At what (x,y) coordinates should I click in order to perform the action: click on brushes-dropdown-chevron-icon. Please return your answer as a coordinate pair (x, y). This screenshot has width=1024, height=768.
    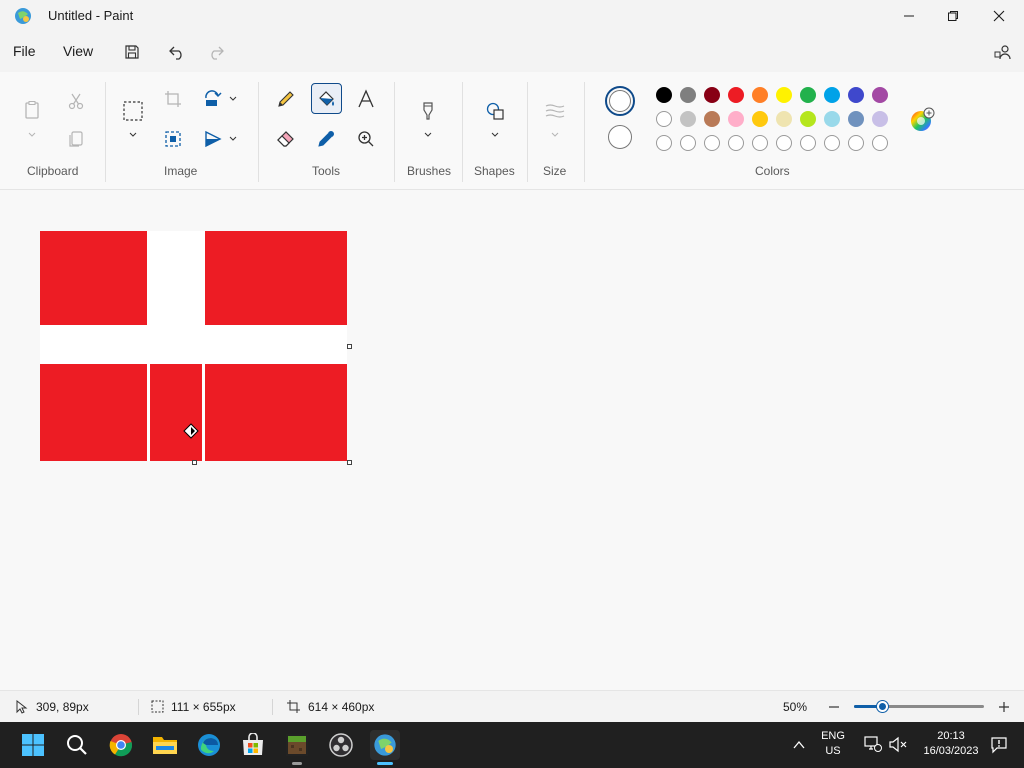
    Looking at the image, I should click on (428, 135).